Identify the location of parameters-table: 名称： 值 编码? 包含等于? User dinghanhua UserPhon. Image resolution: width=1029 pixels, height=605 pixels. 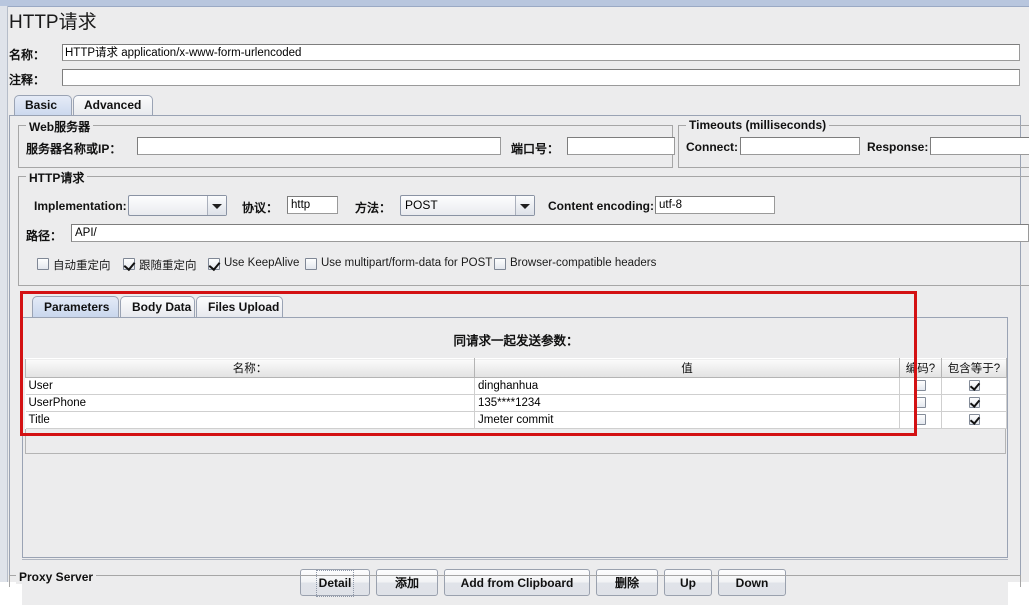
(516, 393).